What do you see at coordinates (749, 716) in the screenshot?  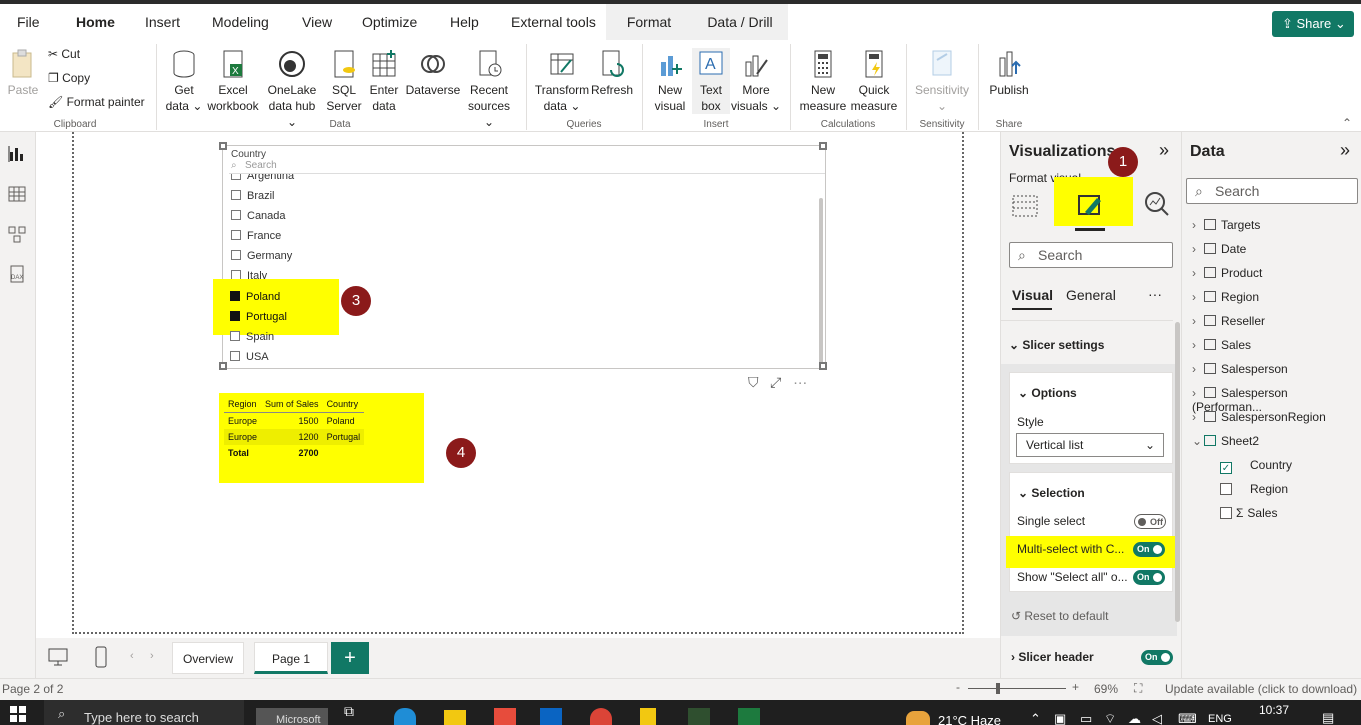 I see `excel-taskbar-icon` at bounding box center [749, 716].